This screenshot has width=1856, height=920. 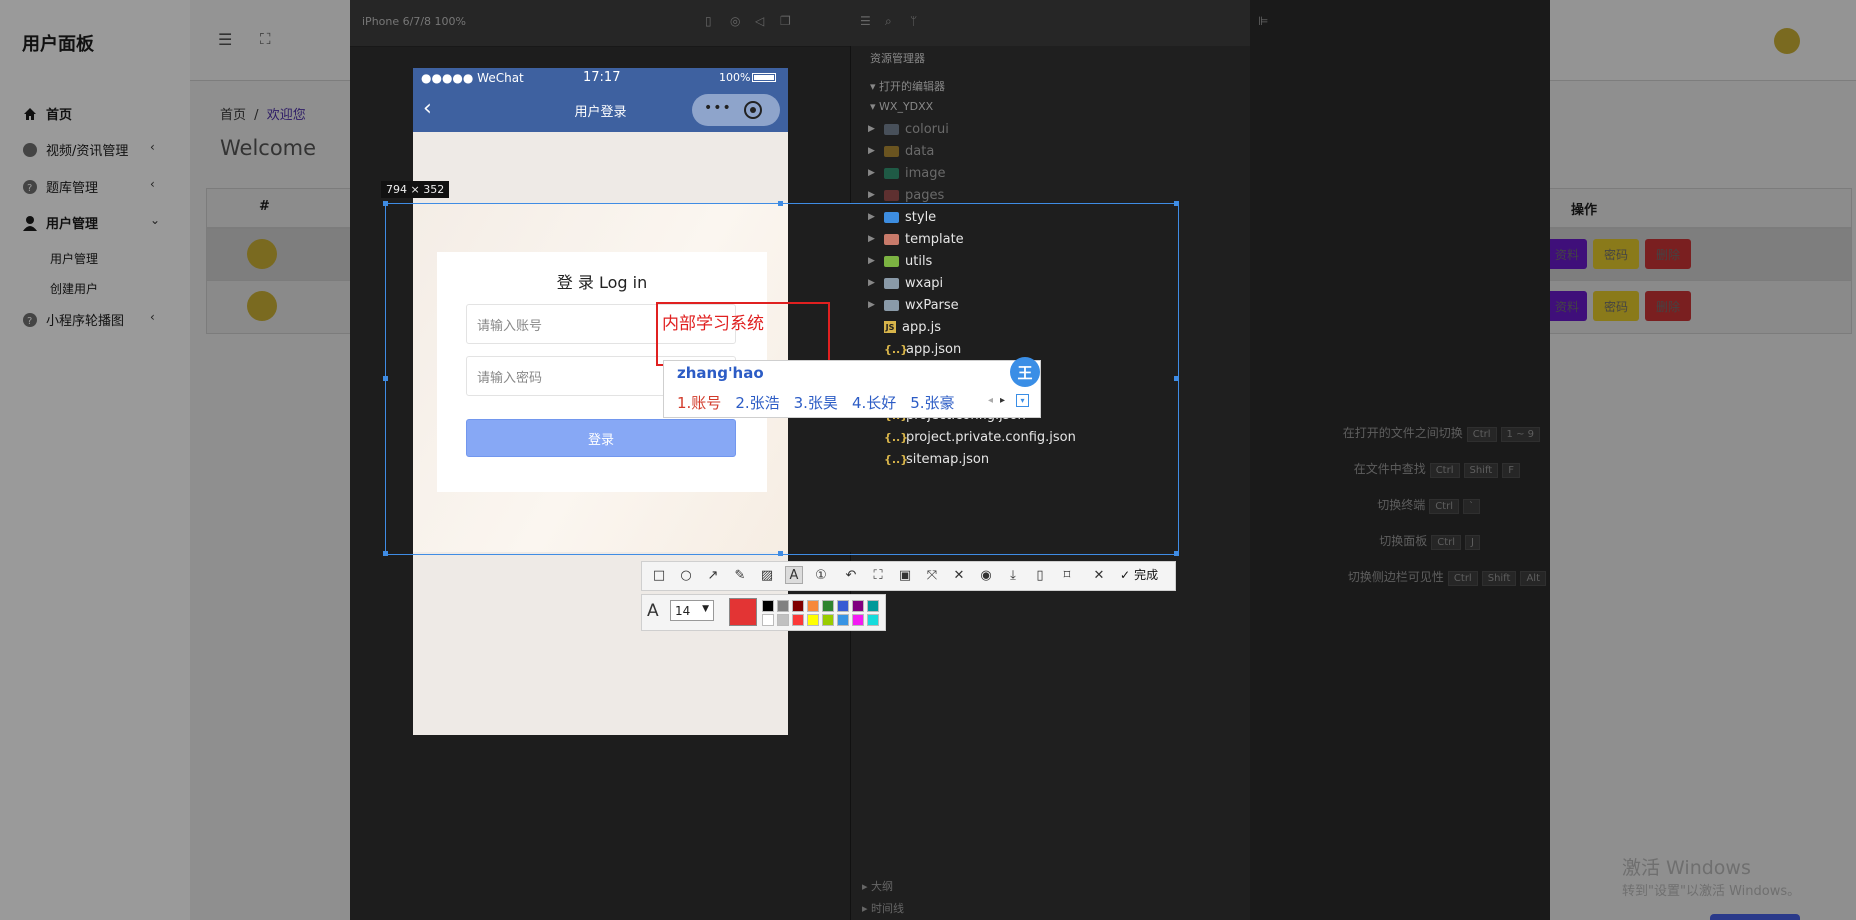 What do you see at coordinates (263, 113) in the screenshot?
I see `breadcrumb: 首页 / 欢迎您` at bounding box center [263, 113].